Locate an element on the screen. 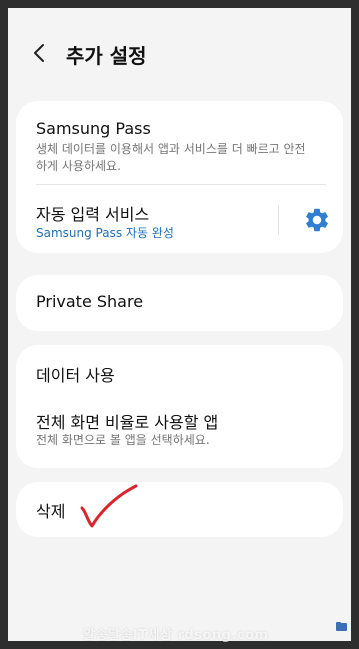 Image resolution: width=359 pixels, height=649 pixels. private-share-title: Private Share is located at coordinates (90, 301).